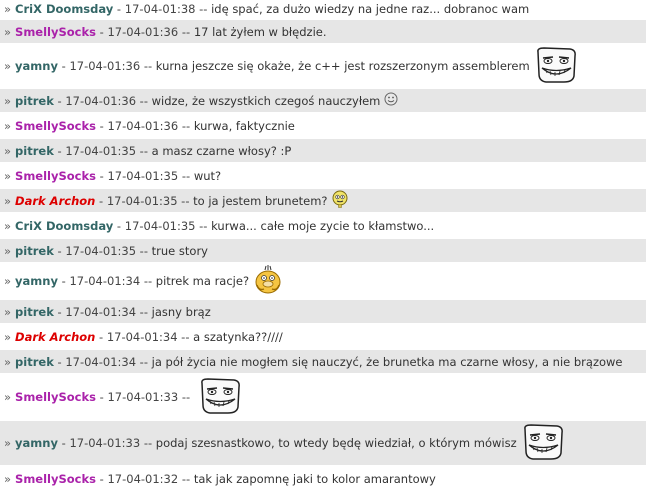 The height and width of the screenshot is (493, 646). Describe the element at coordinates (202, 281) in the screenshot. I see `message-text: pitrek ma racje?` at that location.